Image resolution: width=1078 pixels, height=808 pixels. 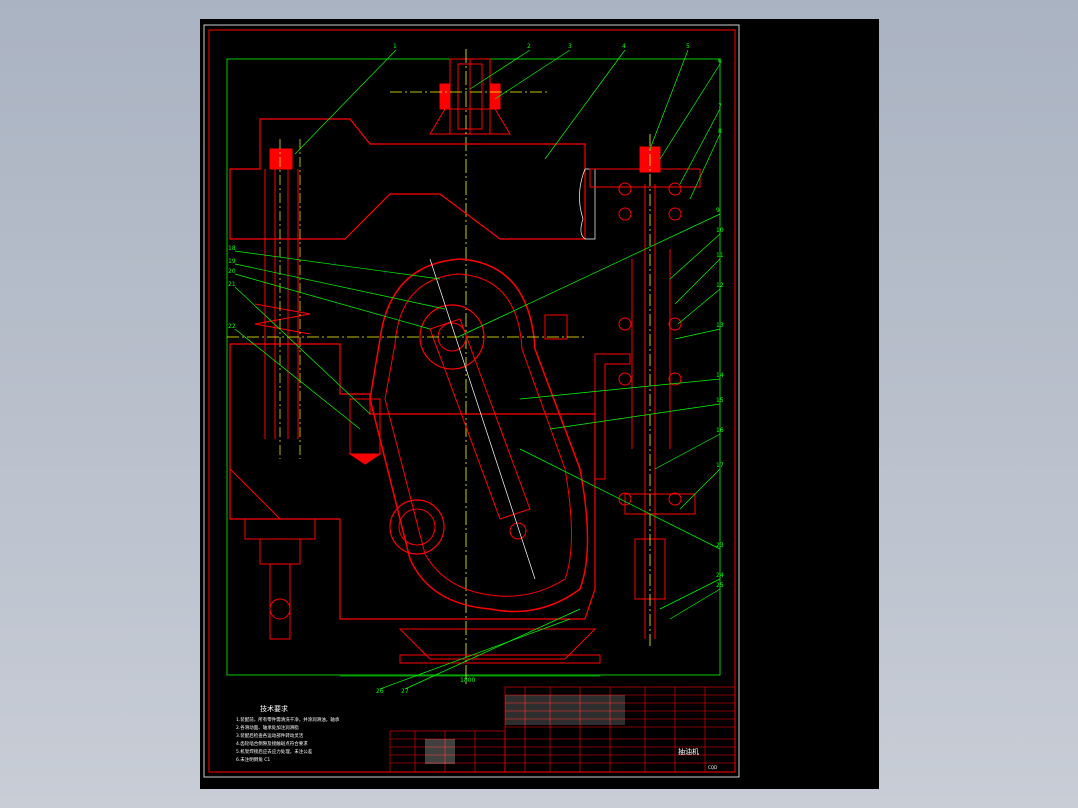 What do you see at coordinates (467, 680) in the screenshot?
I see `dimension-text: 1800` at bounding box center [467, 680].